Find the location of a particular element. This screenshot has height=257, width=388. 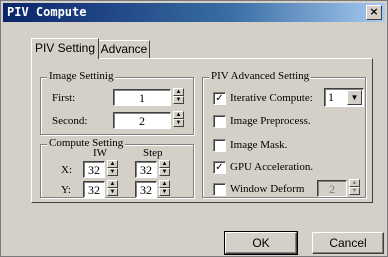

step-y-field: 32 is located at coordinates (146, 189).